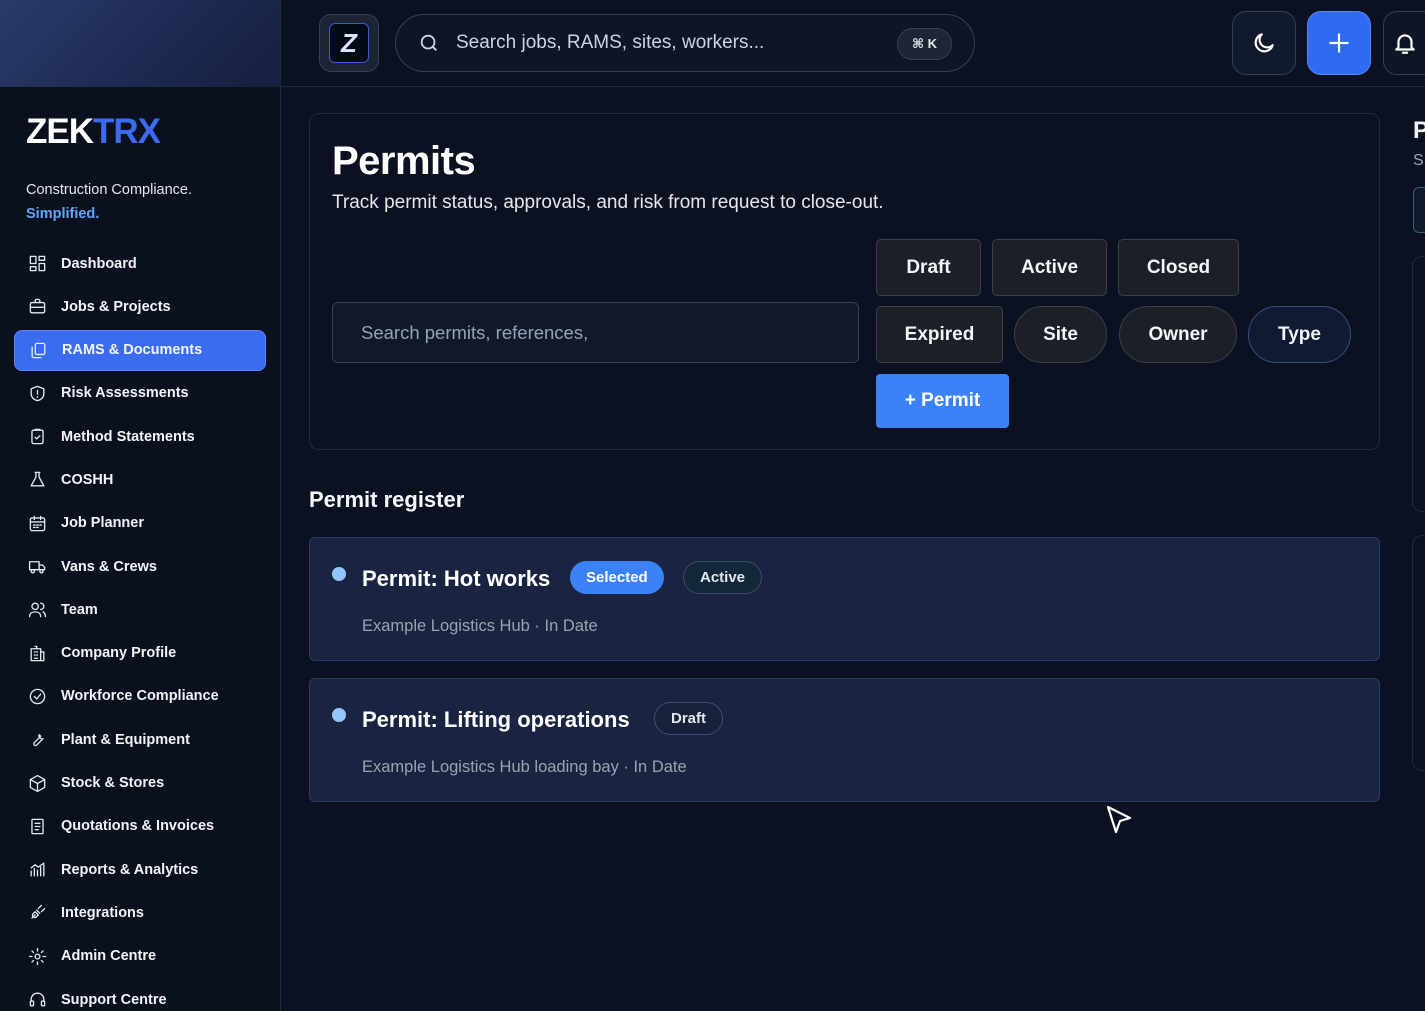  I want to click on sidebar-item-label: Vans & Crews, so click(109, 566).